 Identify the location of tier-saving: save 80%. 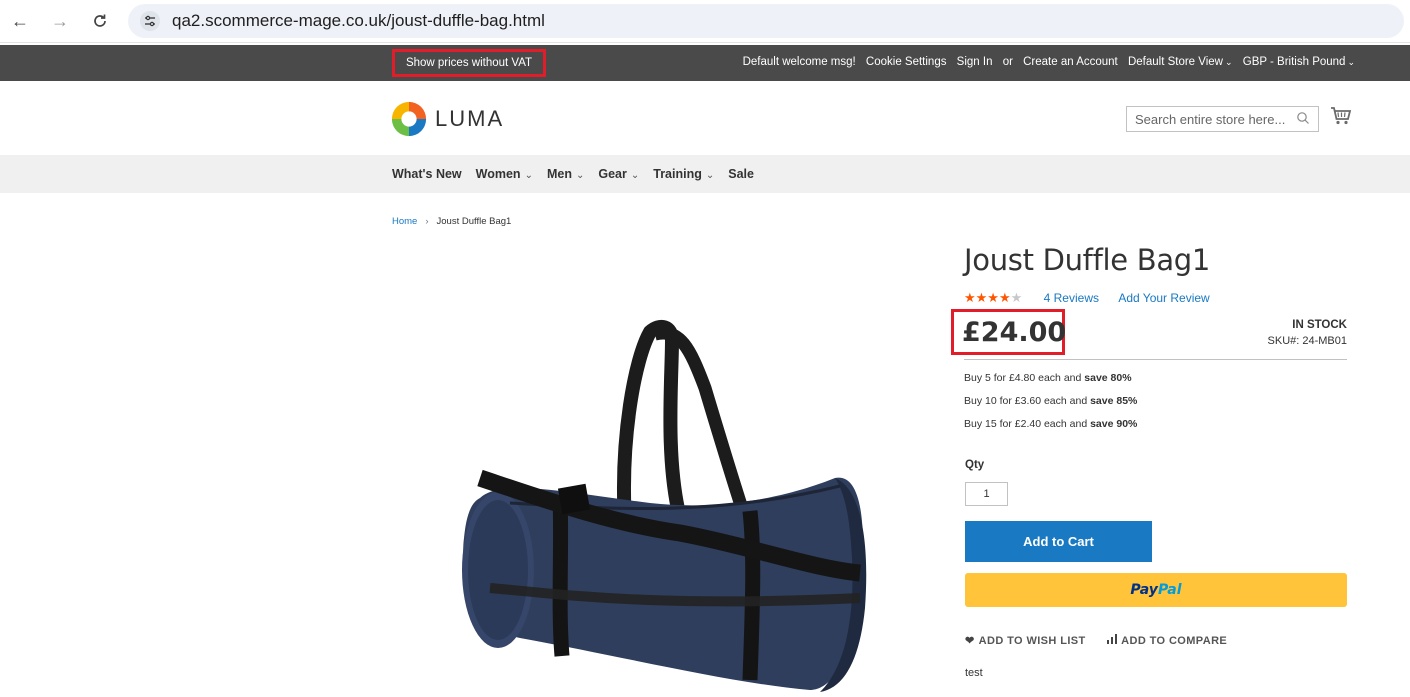
(1108, 378).